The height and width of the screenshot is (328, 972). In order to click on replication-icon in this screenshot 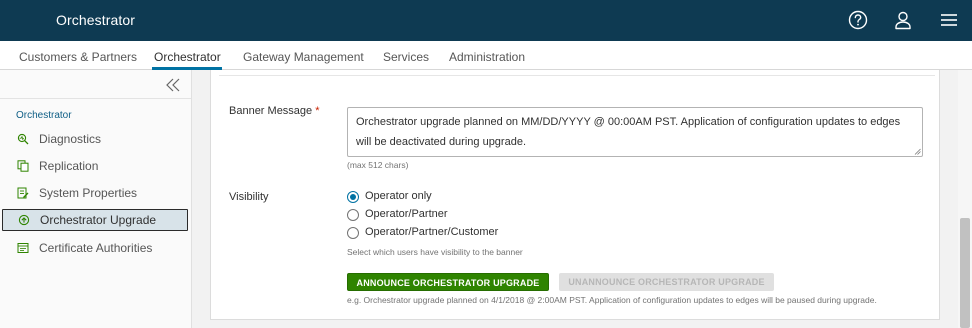, I will do `click(23, 166)`.